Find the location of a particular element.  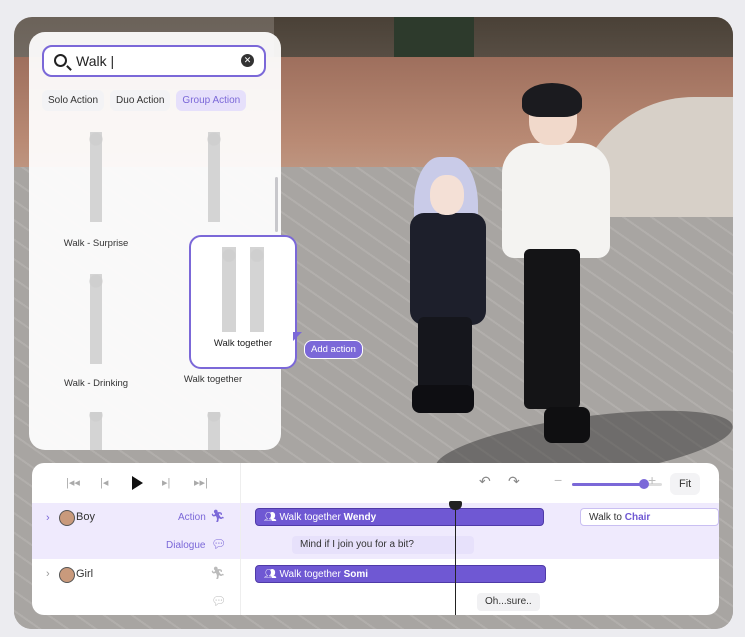

girl-character-shoes is located at coordinates (443, 399).